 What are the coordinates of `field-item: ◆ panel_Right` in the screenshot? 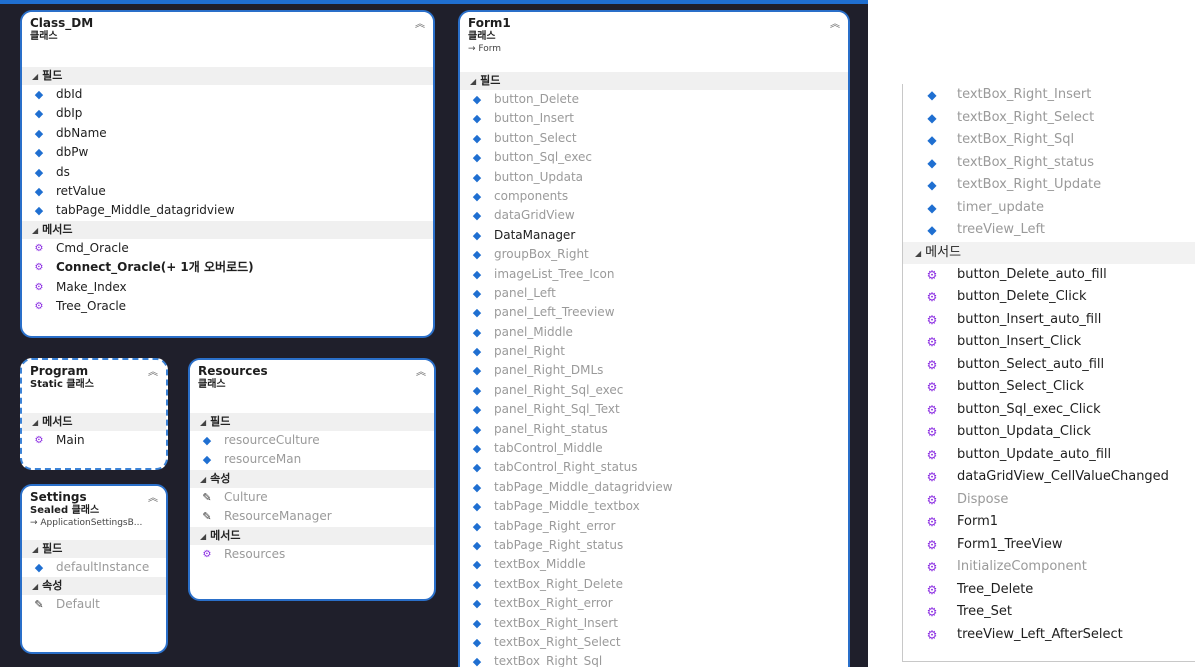 It's located at (654, 351).